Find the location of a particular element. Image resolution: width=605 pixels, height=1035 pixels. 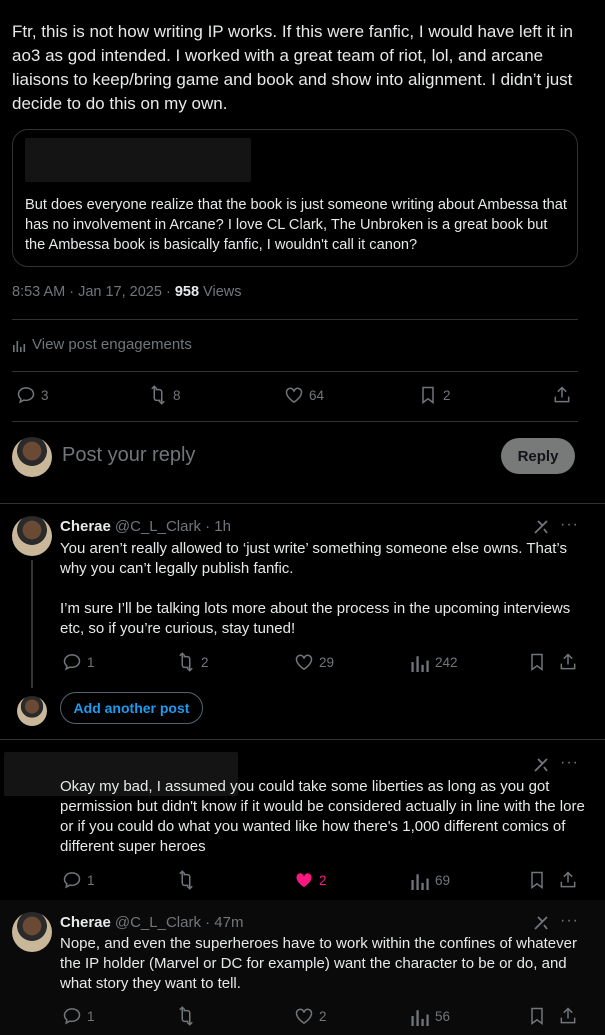

reply-composer: Post your reply Reply is located at coordinates (302, 460).